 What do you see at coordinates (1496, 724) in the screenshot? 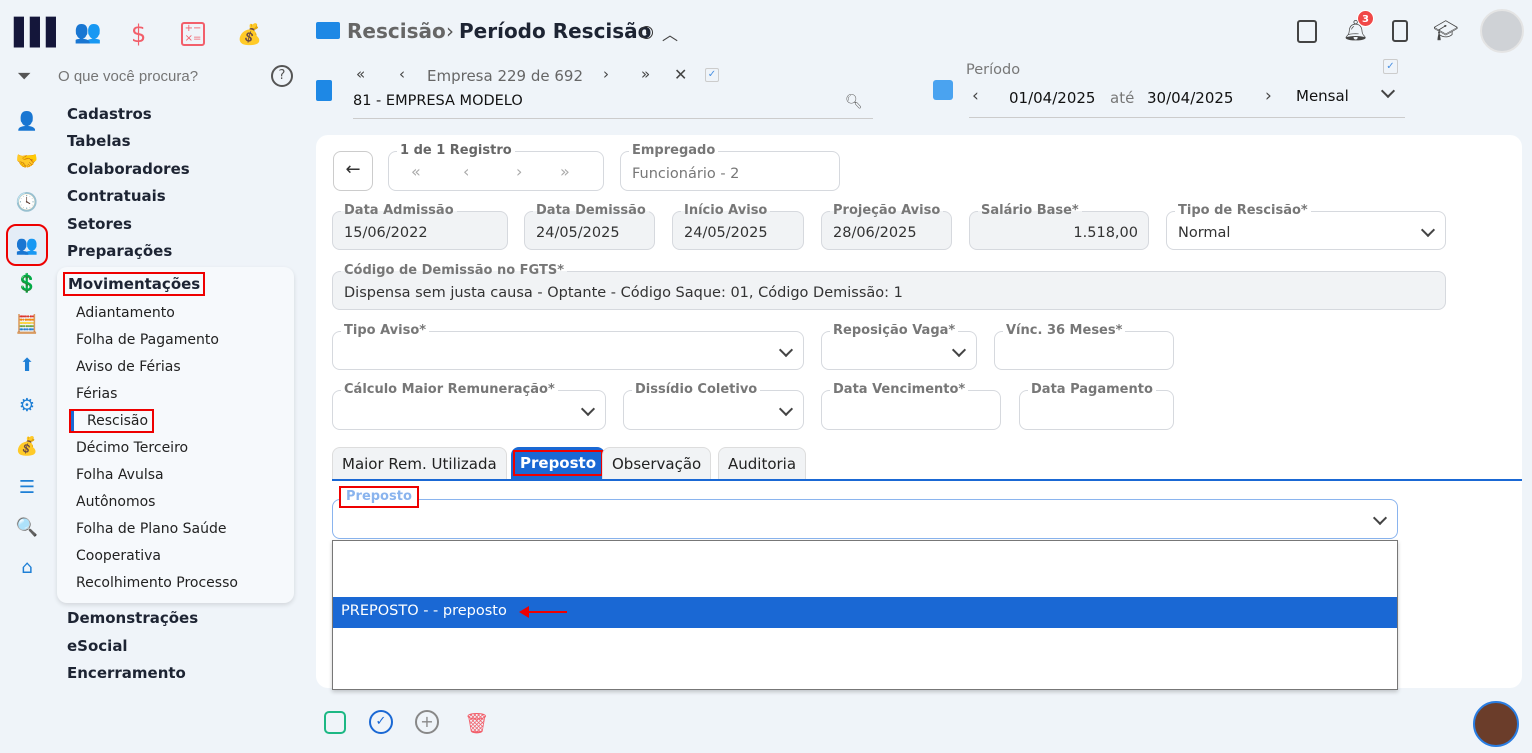
I see `assistant-avatar` at bounding box center [1496, 724].